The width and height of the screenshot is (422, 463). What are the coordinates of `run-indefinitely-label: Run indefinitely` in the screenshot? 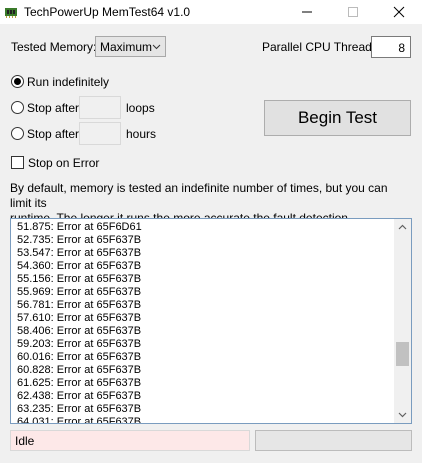 It's located at (68, 82).